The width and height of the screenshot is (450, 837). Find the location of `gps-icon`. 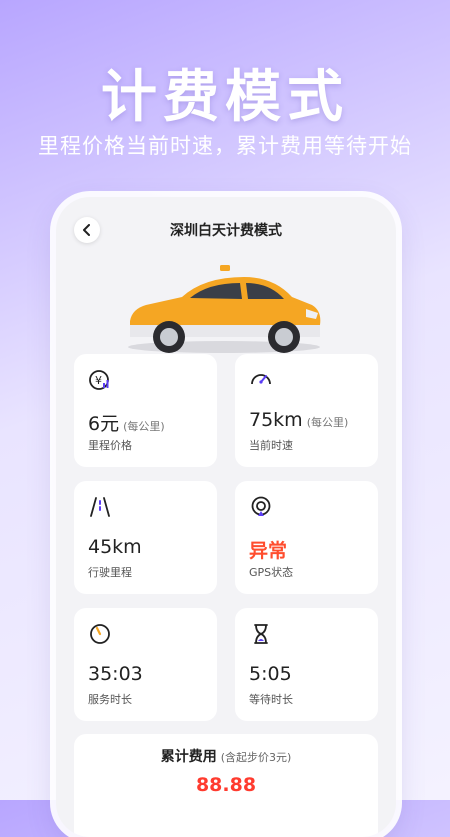

gps-icon is located at coordinates (261, 506).